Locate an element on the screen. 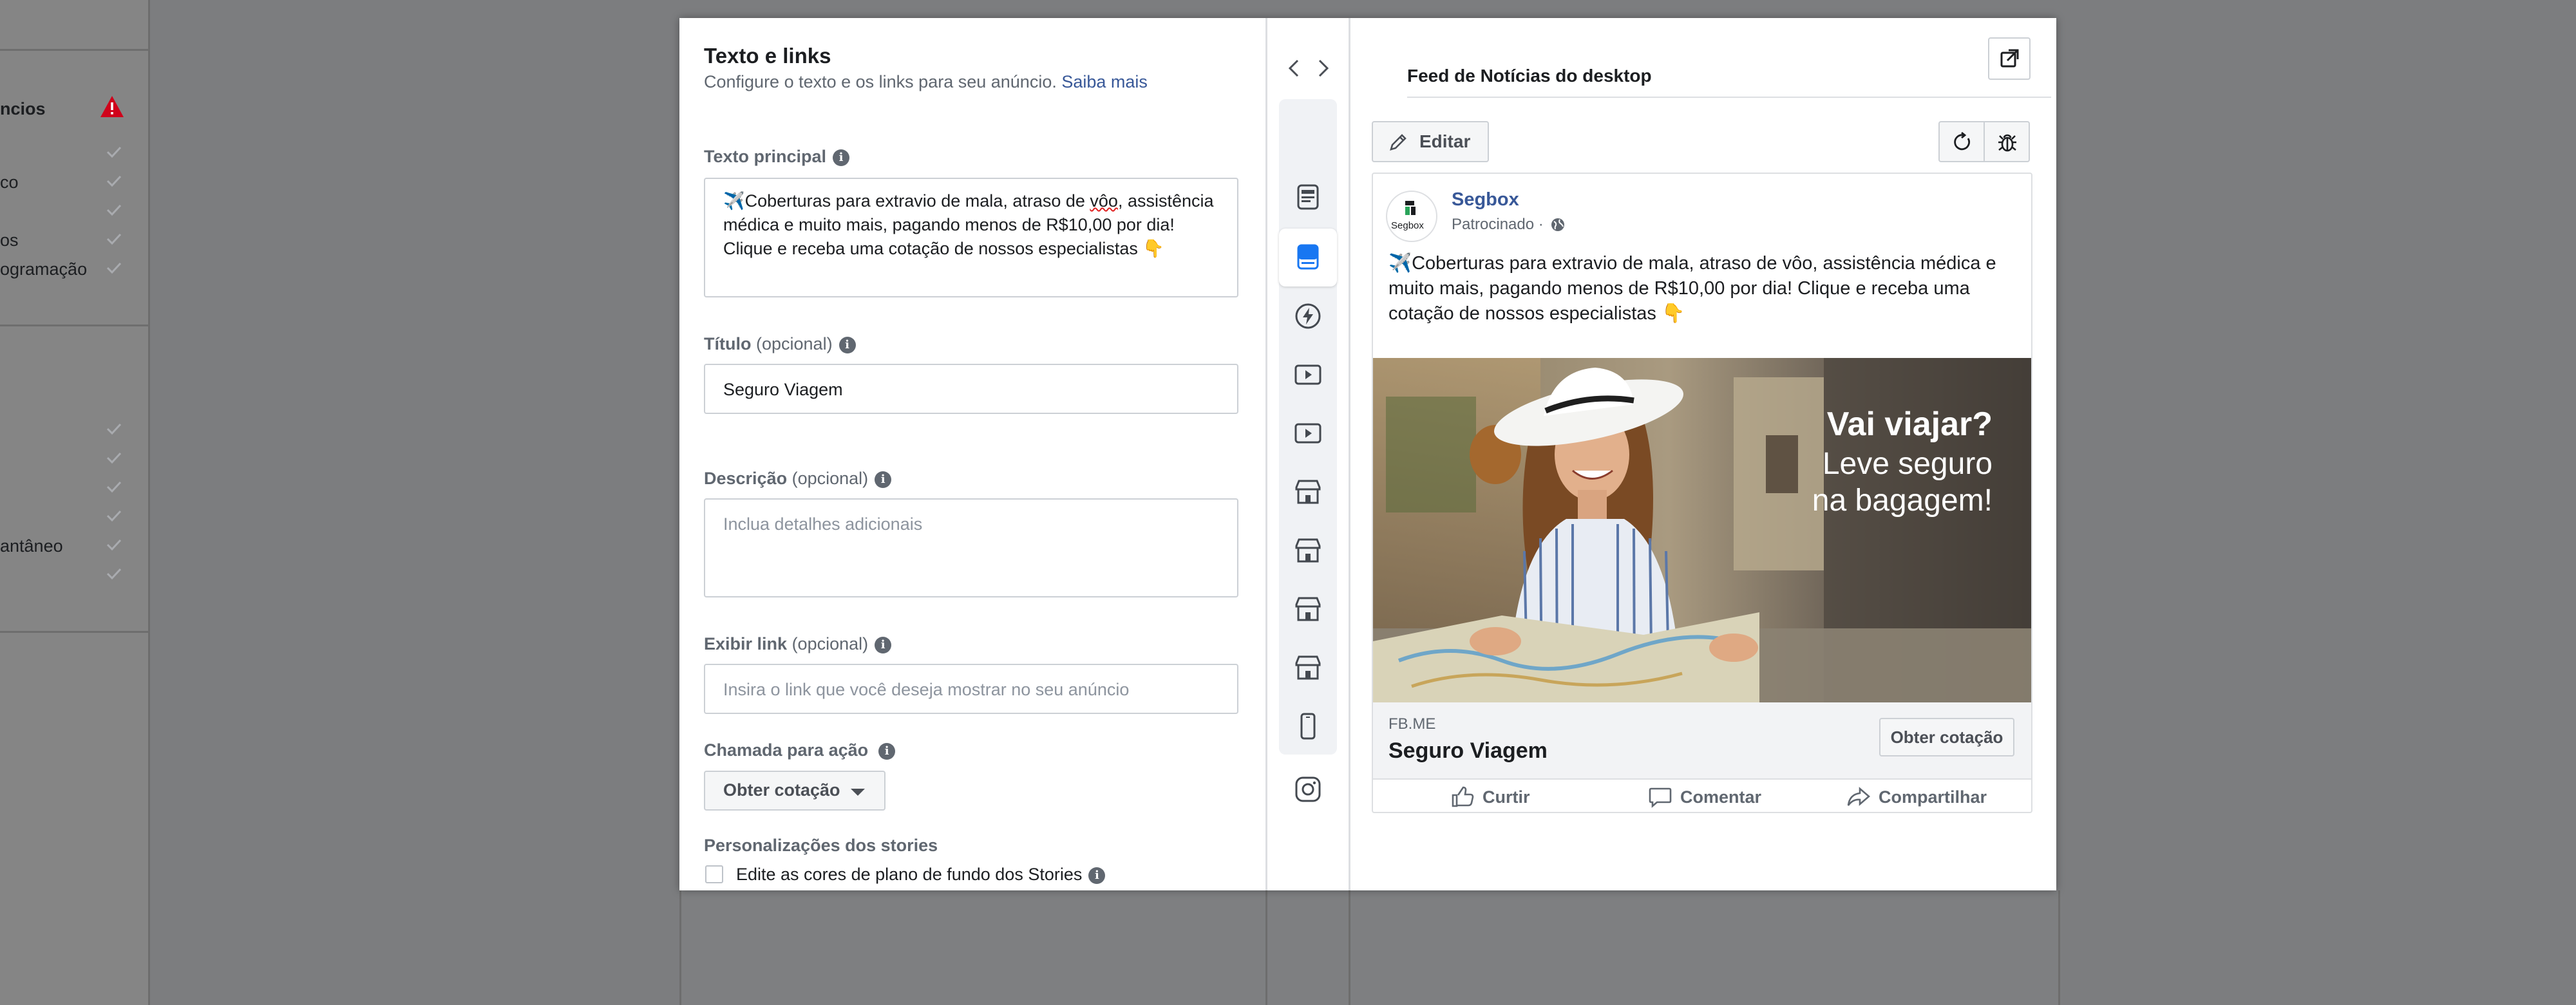 The width and height of the screenshot is (2576, 1005). sidebar-item-label: ncios is located at coordinates (23, 108).